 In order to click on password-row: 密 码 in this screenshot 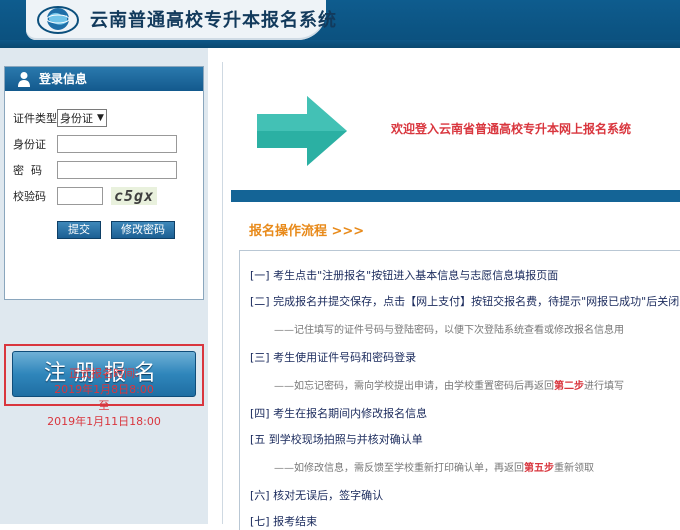, I will do `click(95, 170)`.